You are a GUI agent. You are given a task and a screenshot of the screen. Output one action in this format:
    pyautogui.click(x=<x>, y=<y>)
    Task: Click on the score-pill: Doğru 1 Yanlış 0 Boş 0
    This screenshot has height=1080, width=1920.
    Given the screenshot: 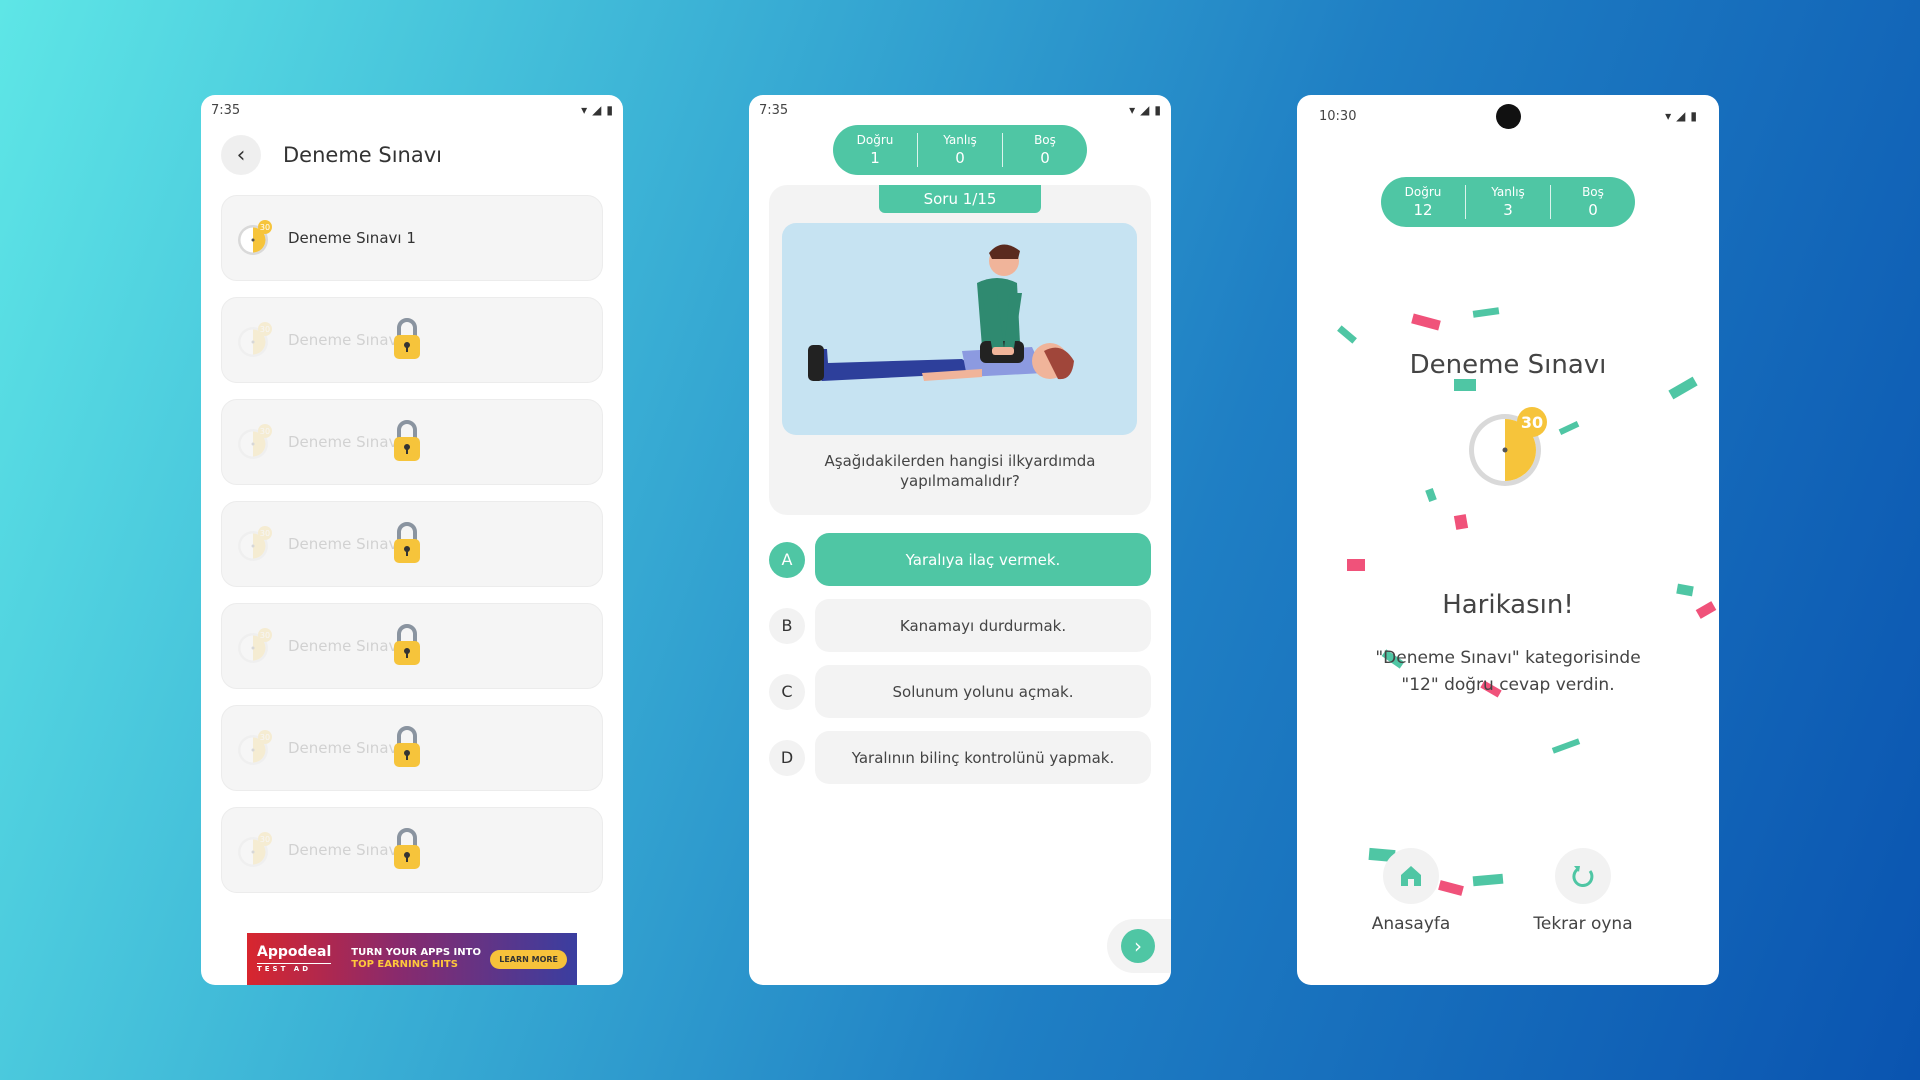 What is the action you would take?
    pyautogui.click(x=960, y=150)
    